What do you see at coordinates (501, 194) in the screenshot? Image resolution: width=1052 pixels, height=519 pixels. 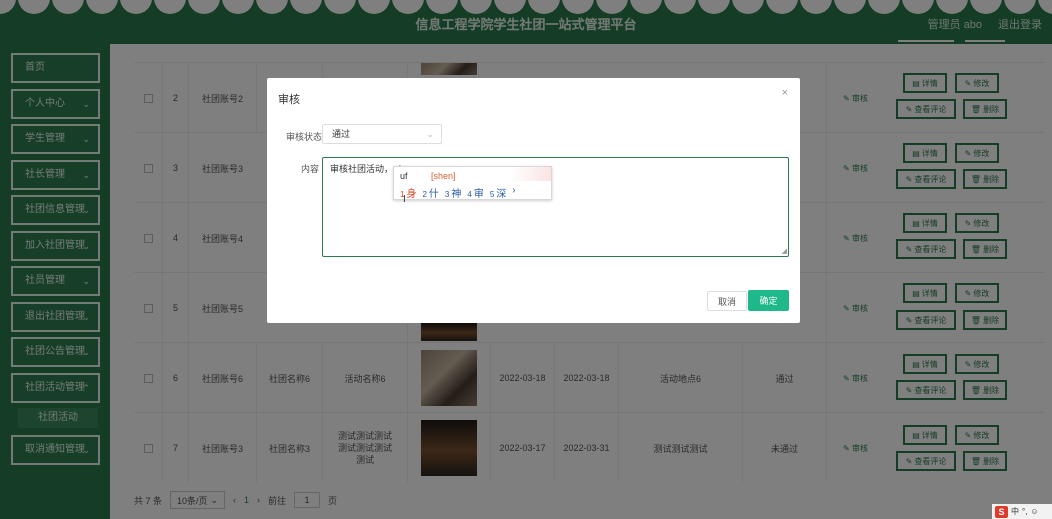 I see `ime-candidate-text: 深` at bounding box center [501, 194].